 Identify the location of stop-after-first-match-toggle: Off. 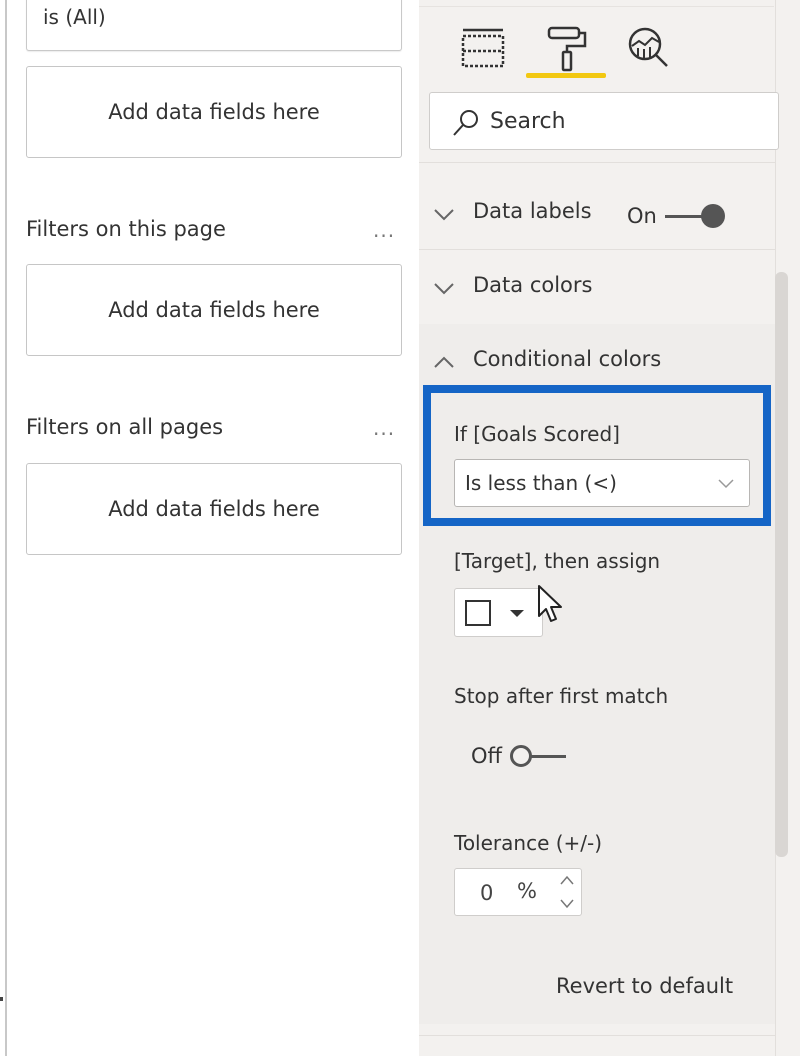
(518, 756).